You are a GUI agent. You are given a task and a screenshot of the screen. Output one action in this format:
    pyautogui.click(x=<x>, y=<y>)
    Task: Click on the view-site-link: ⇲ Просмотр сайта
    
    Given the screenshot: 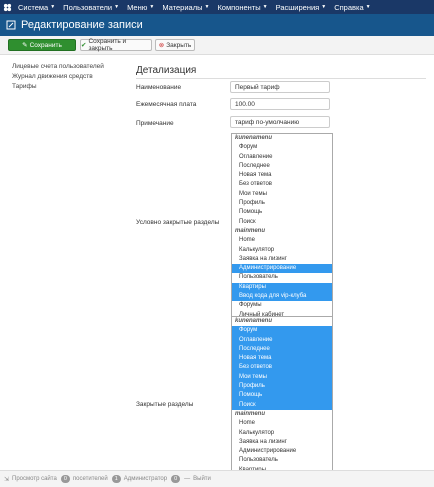 What is the action you would take?
    pyautogui.click(x=30, y=479)
    